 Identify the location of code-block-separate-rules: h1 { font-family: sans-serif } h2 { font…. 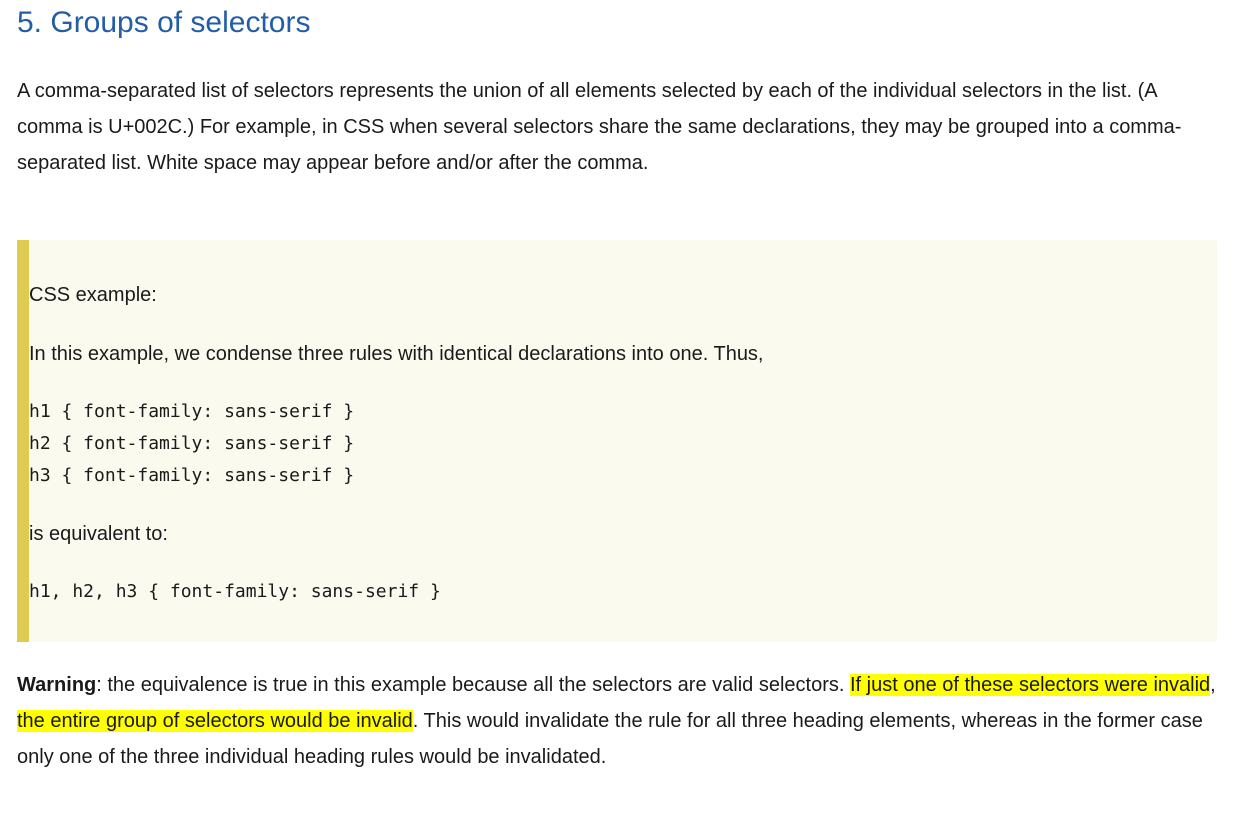
(192, 443).